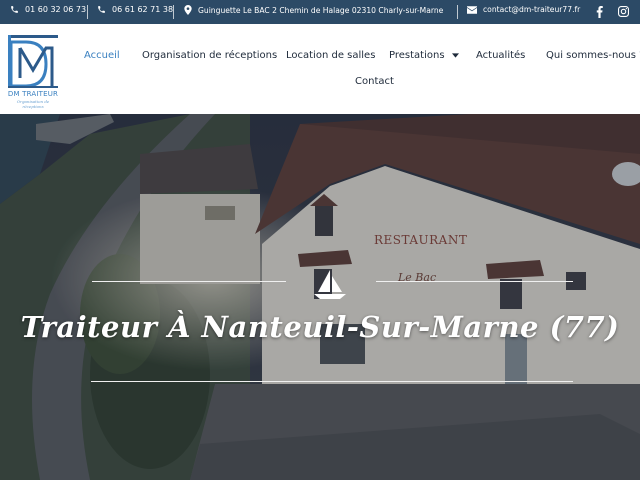  Describe the element at coordinates (532, 9) in the screenshot. I see `email-text: contact@dm-traiteur77.fr` at that location.